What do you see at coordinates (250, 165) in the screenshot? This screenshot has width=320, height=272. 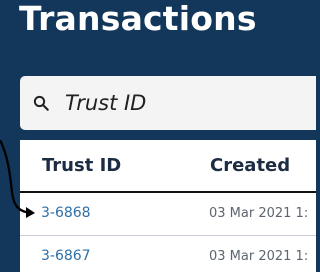 I see `column-header-created: Created` at bounding box center [250, 165].